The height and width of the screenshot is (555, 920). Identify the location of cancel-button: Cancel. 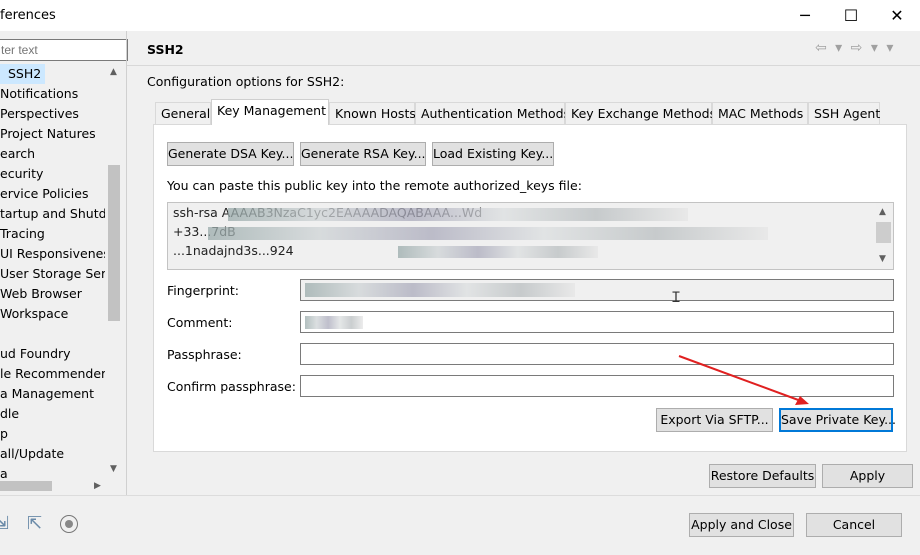
(854, 525).